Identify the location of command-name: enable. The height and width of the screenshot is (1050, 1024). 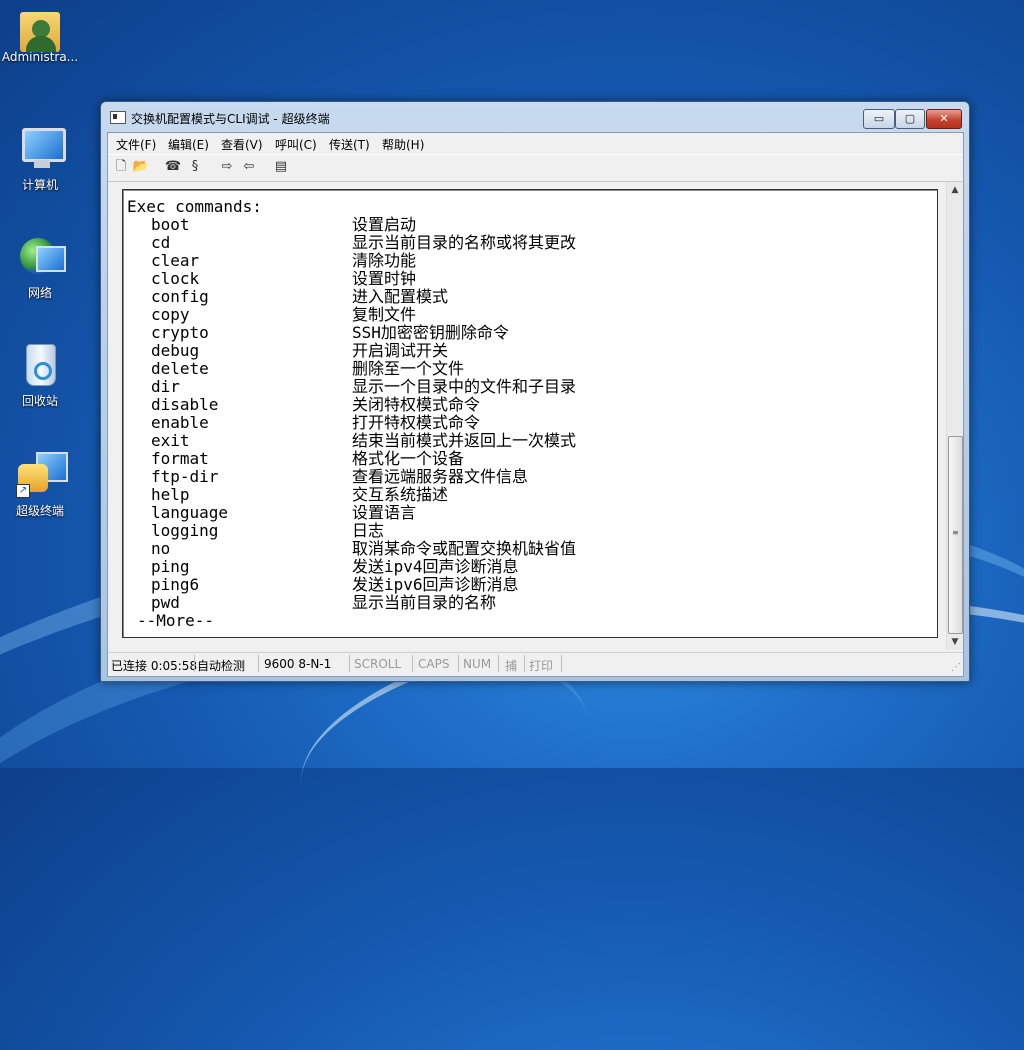
(180, 422).